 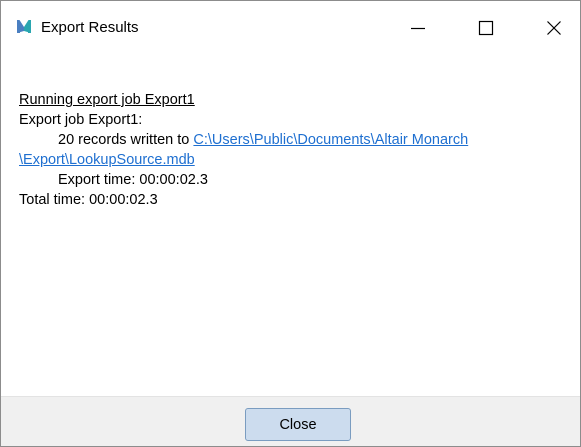 I want to click on minimize-button, so click(x=418, y=28).